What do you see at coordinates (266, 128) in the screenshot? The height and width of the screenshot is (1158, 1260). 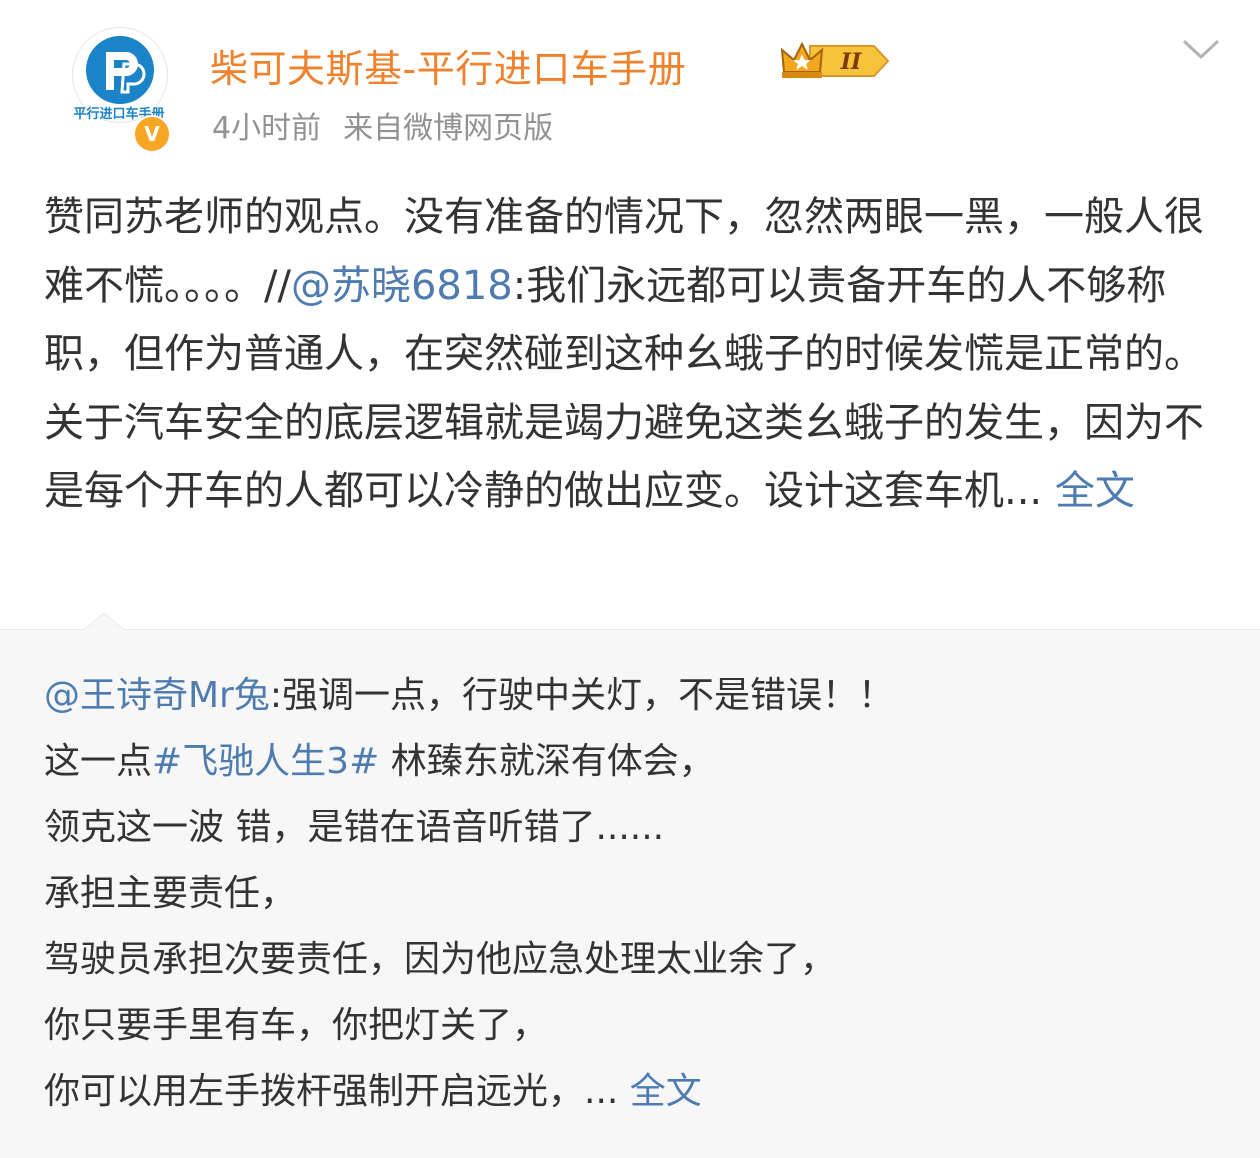 I see `post-time: 4小时前` at bounding box center [266, 128].